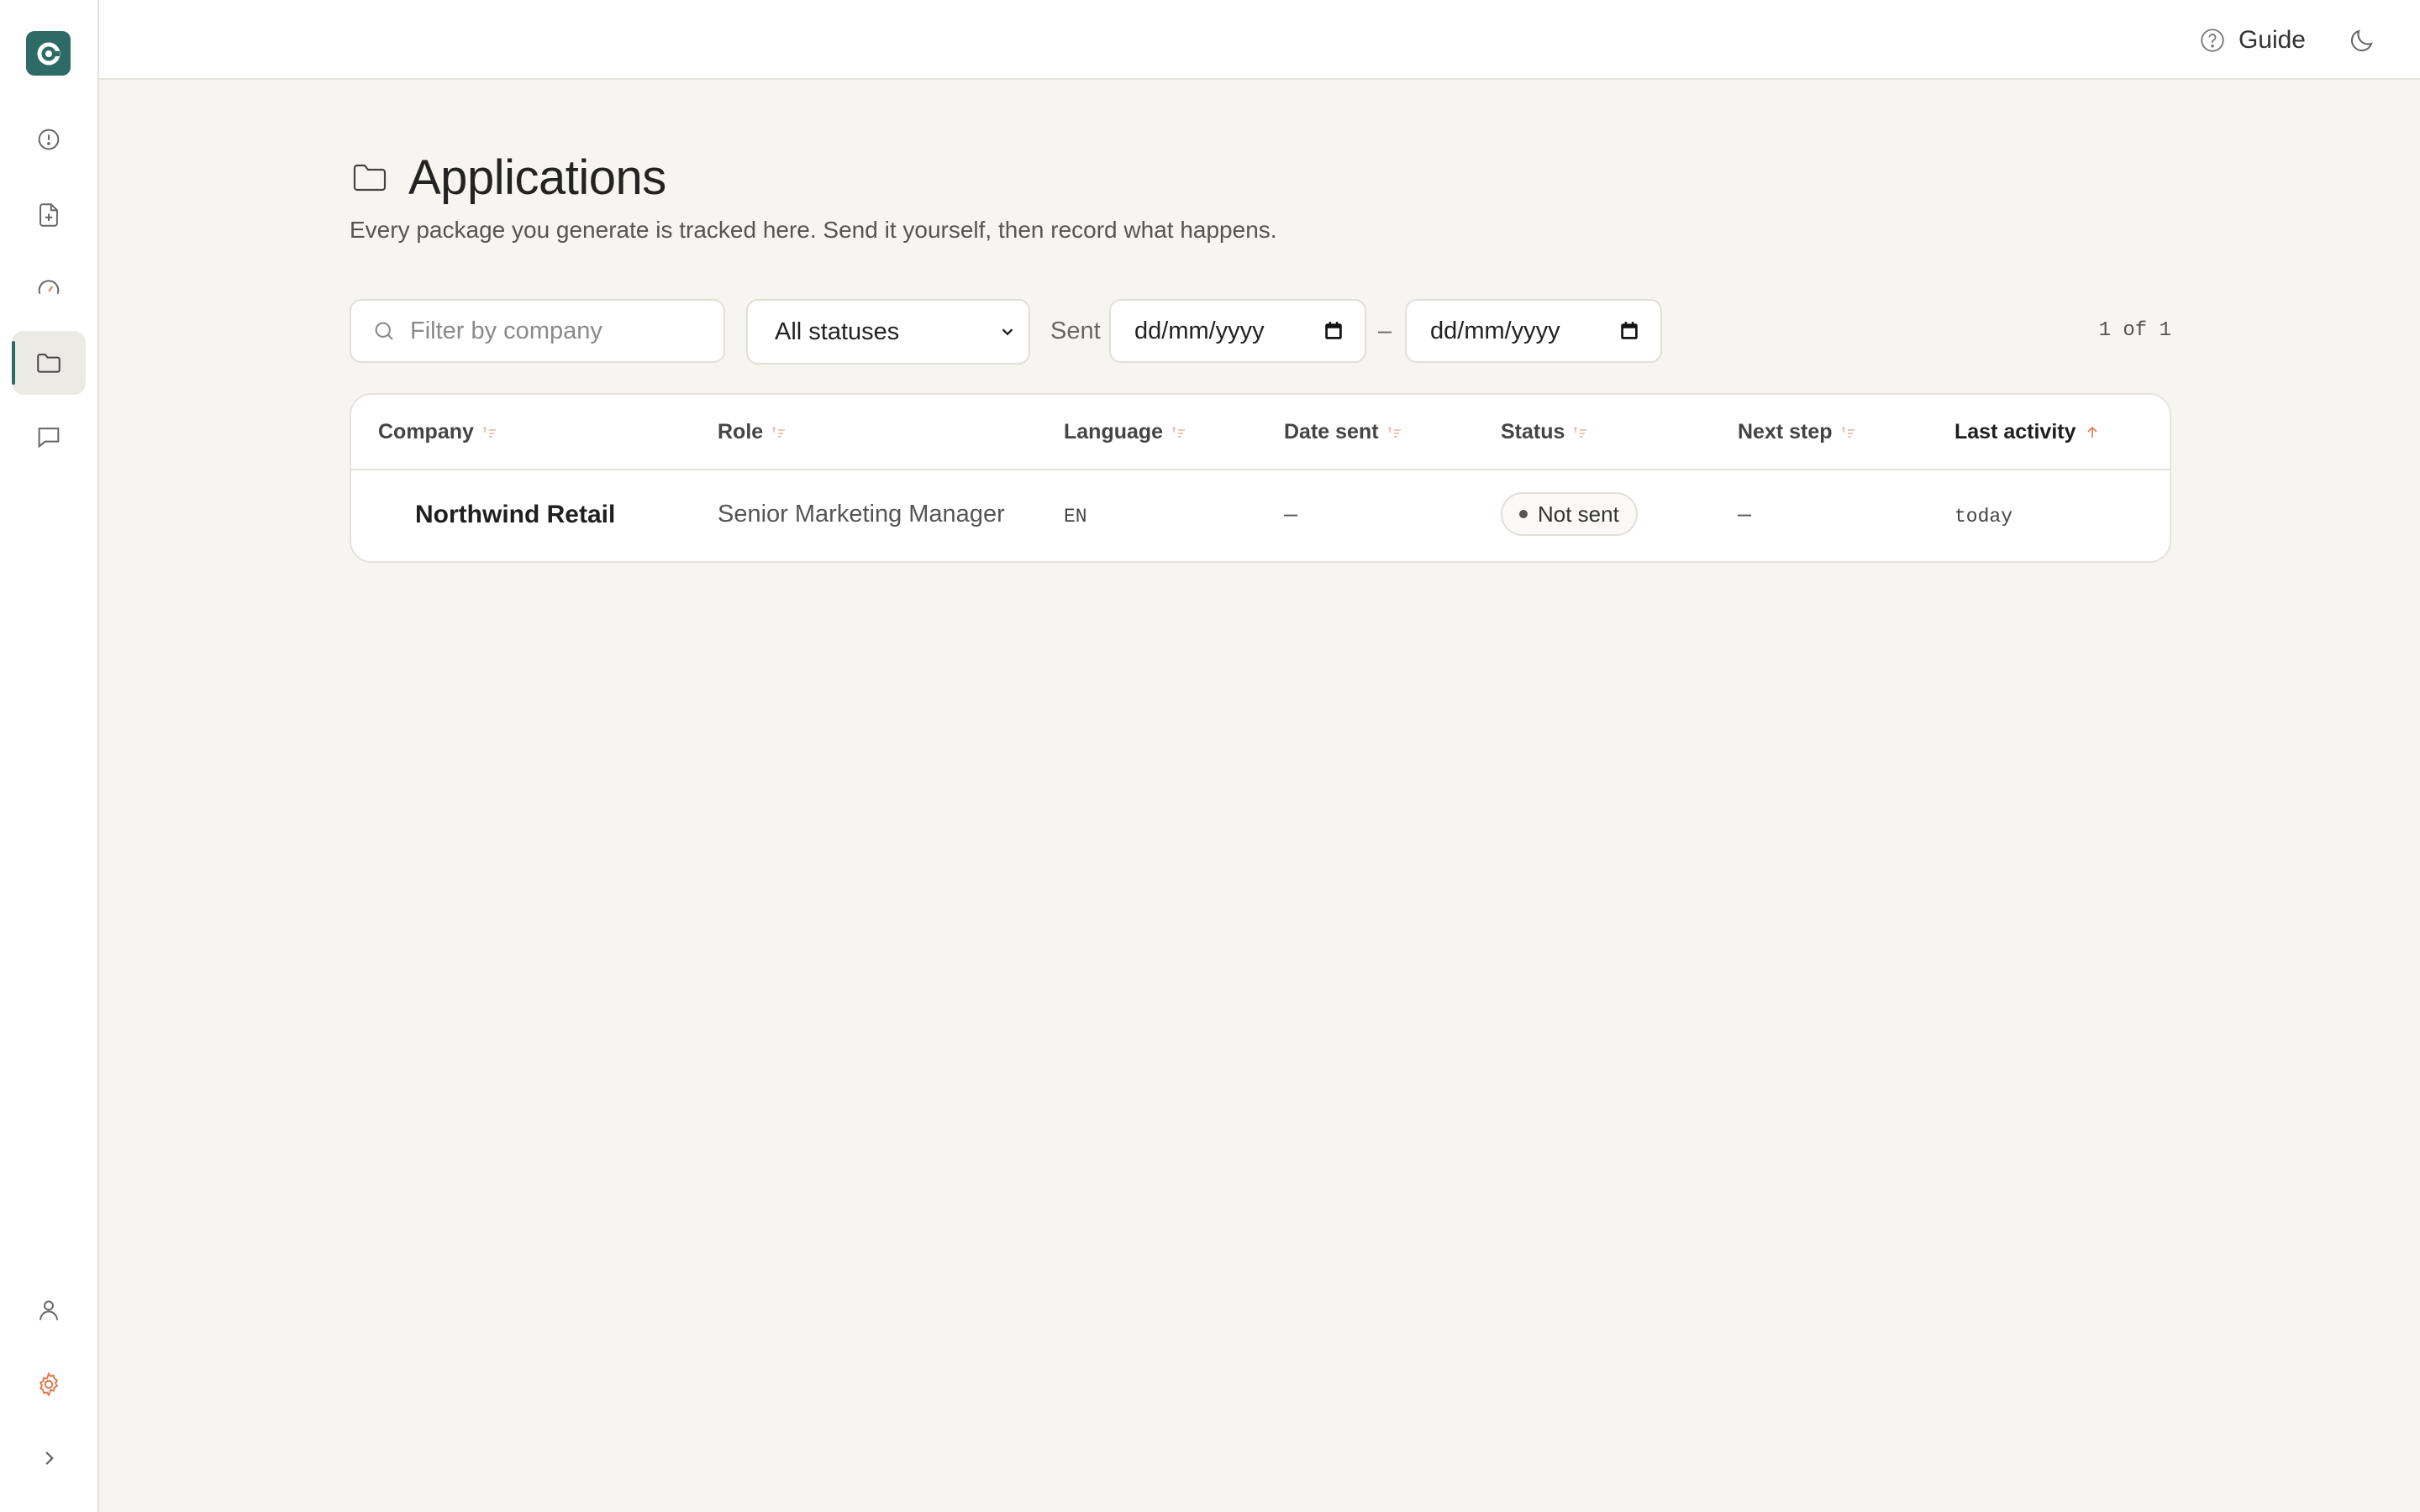 The width and height of the screenshot is (2420, 1512). I want to click on column-header-next-step: Next step, so click(1797, 432).